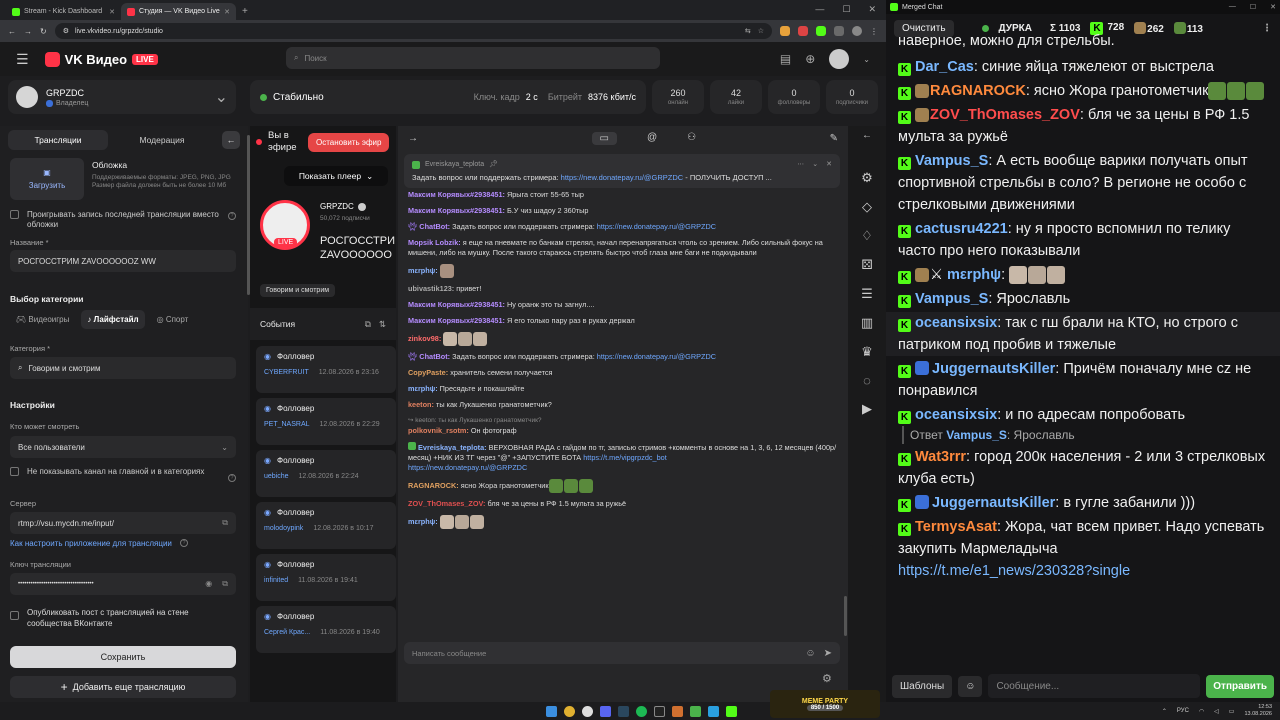  Describe the element at coordinates (761, 31) in the screenshot. I see `star-icon: ☆` at that location.